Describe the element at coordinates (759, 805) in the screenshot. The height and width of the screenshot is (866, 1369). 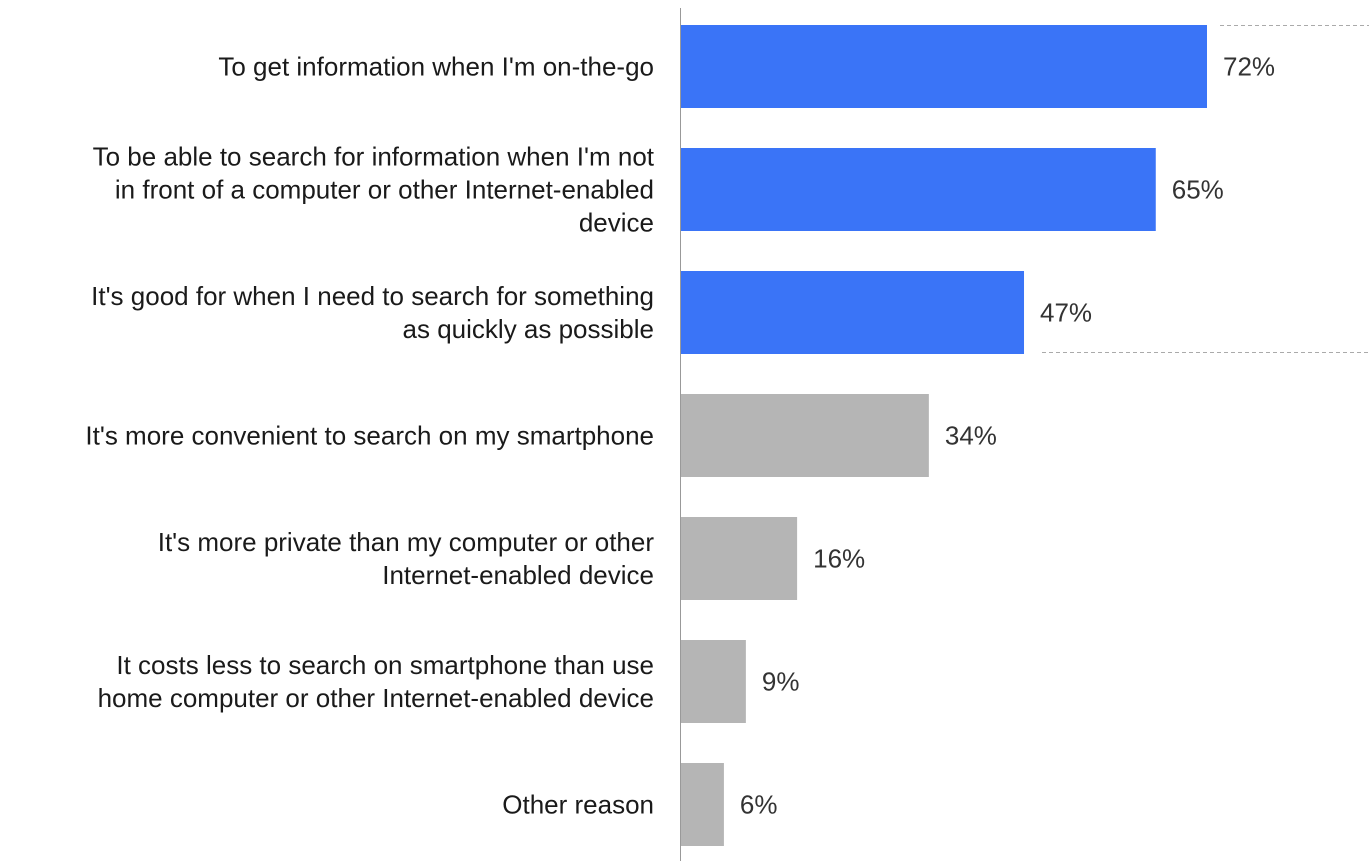
I see `value-label: 6%` at that location.